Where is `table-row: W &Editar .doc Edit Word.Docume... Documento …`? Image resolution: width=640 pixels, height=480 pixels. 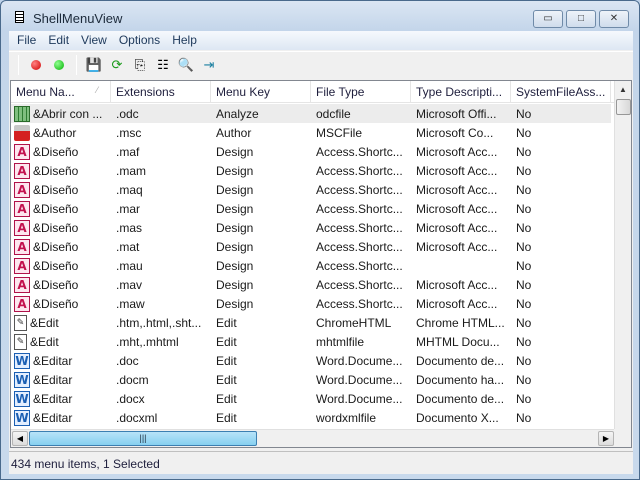 table-row: W &Editar .doc Edit Word.Docume... Documento … is located at coordinates (311, 360).